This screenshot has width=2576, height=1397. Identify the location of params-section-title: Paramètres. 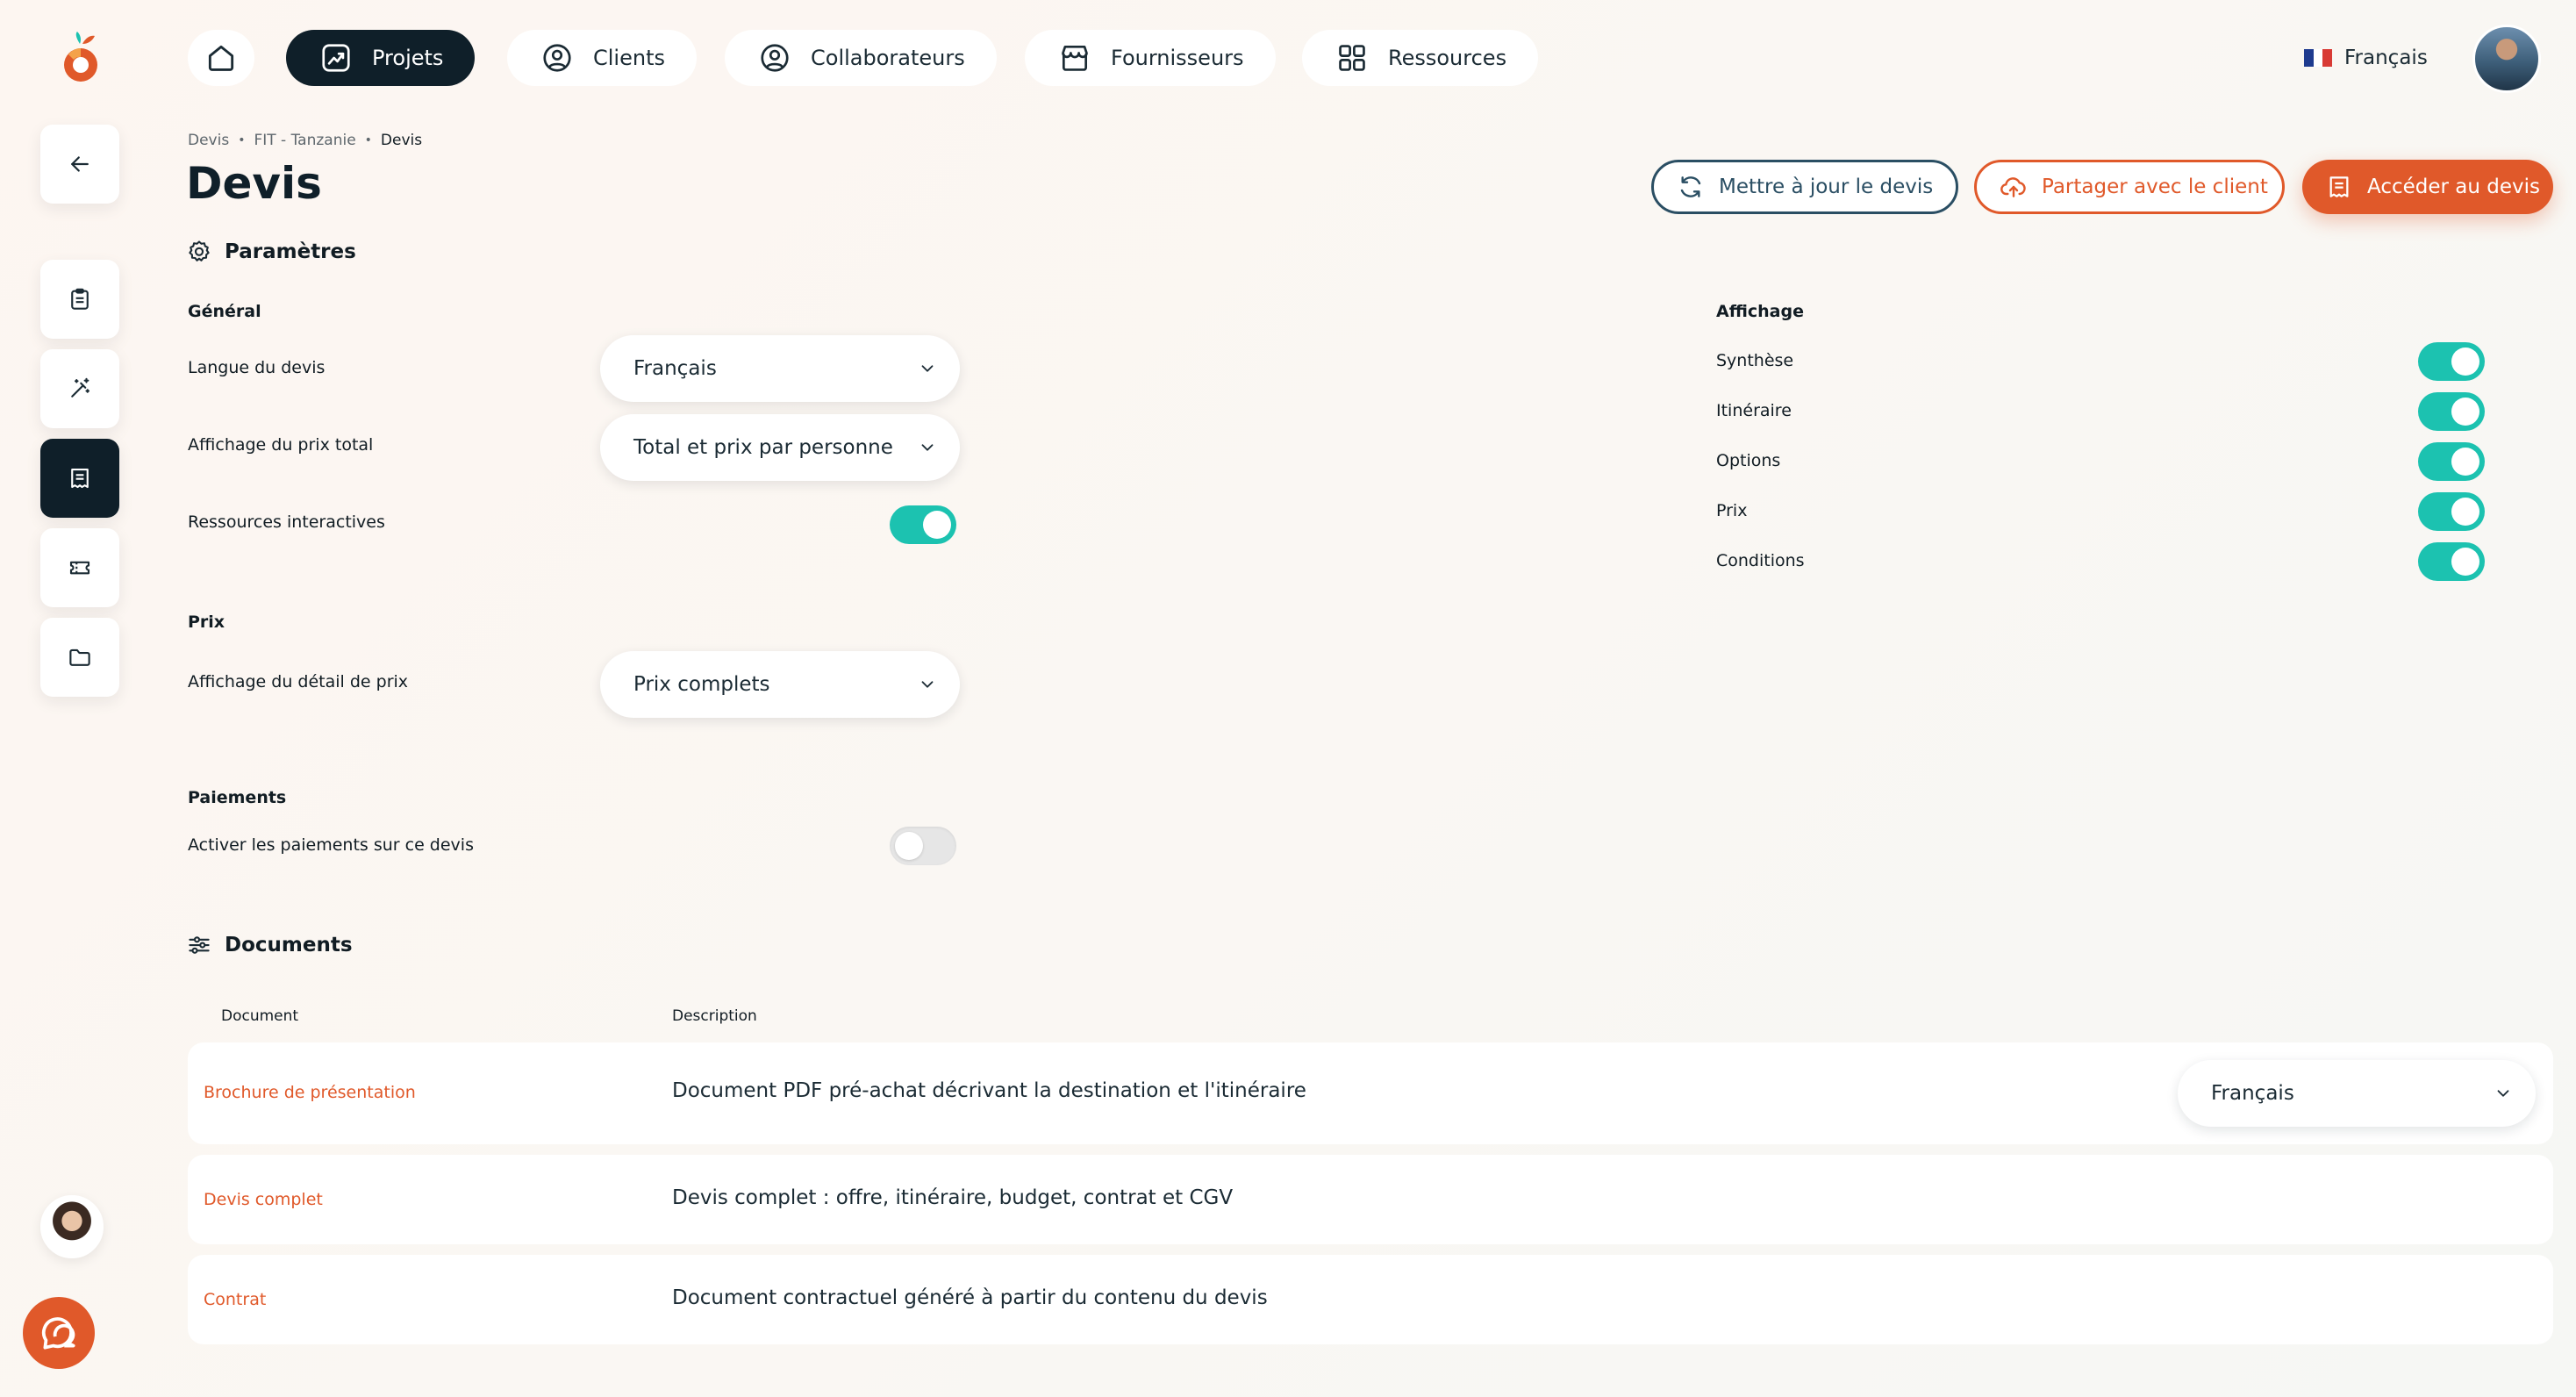
(271, 252).